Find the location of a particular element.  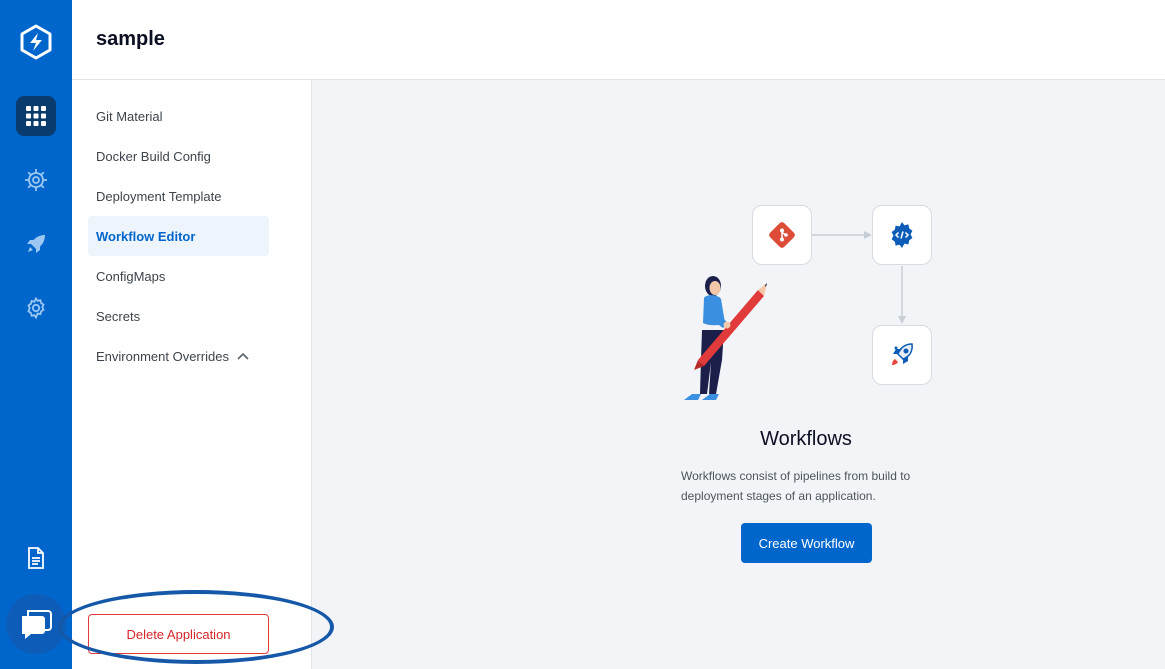

sidebar-item-workflow-editor: Workflow Editor is located at coordinates (178, 236).